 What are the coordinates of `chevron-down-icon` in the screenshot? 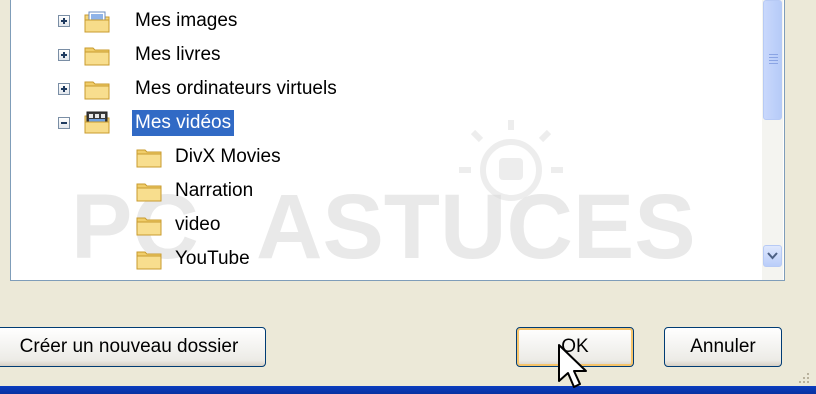 It's located at (772, 256).